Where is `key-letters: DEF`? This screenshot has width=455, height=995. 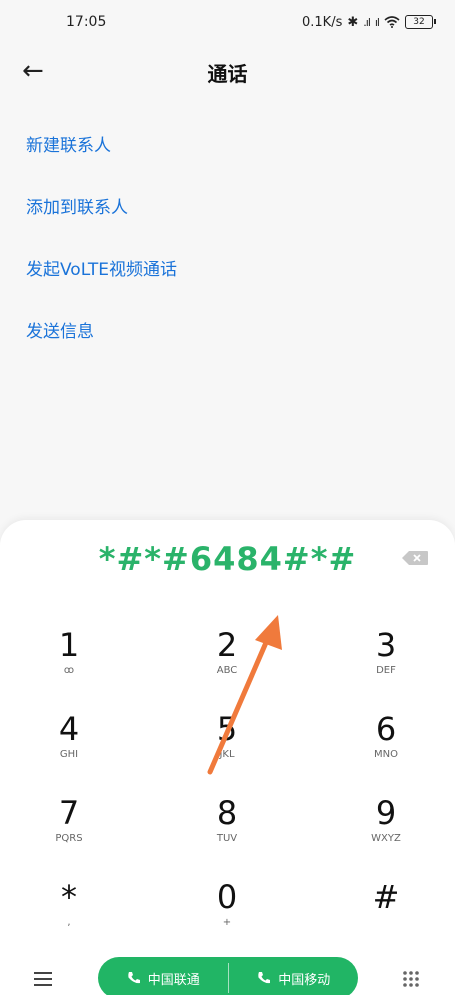 key-letters: DEF is located at coordinates (386, 670).